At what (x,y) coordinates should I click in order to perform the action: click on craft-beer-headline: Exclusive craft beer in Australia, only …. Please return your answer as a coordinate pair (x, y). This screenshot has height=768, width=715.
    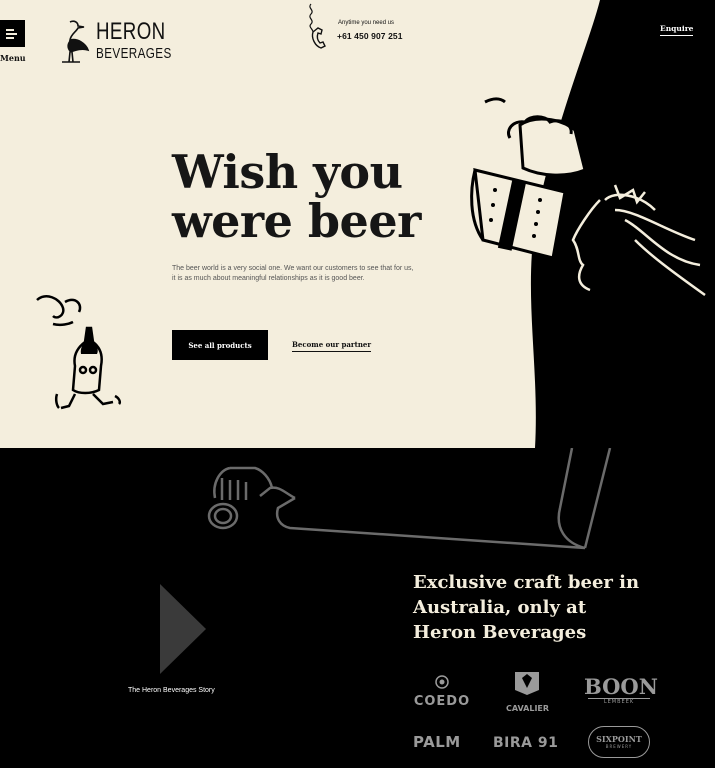
    Looking at the image, I should click on (526, 607).